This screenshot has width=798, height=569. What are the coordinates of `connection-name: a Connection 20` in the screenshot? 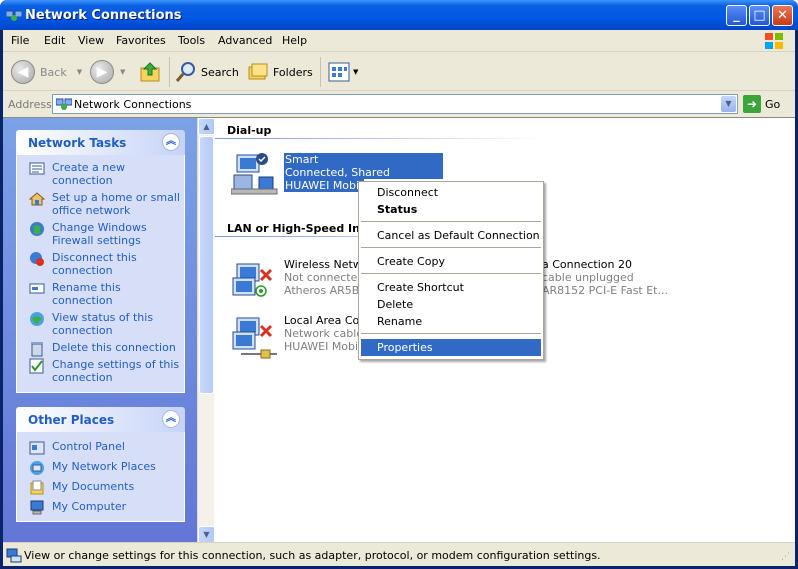 It's located at (587, 264).